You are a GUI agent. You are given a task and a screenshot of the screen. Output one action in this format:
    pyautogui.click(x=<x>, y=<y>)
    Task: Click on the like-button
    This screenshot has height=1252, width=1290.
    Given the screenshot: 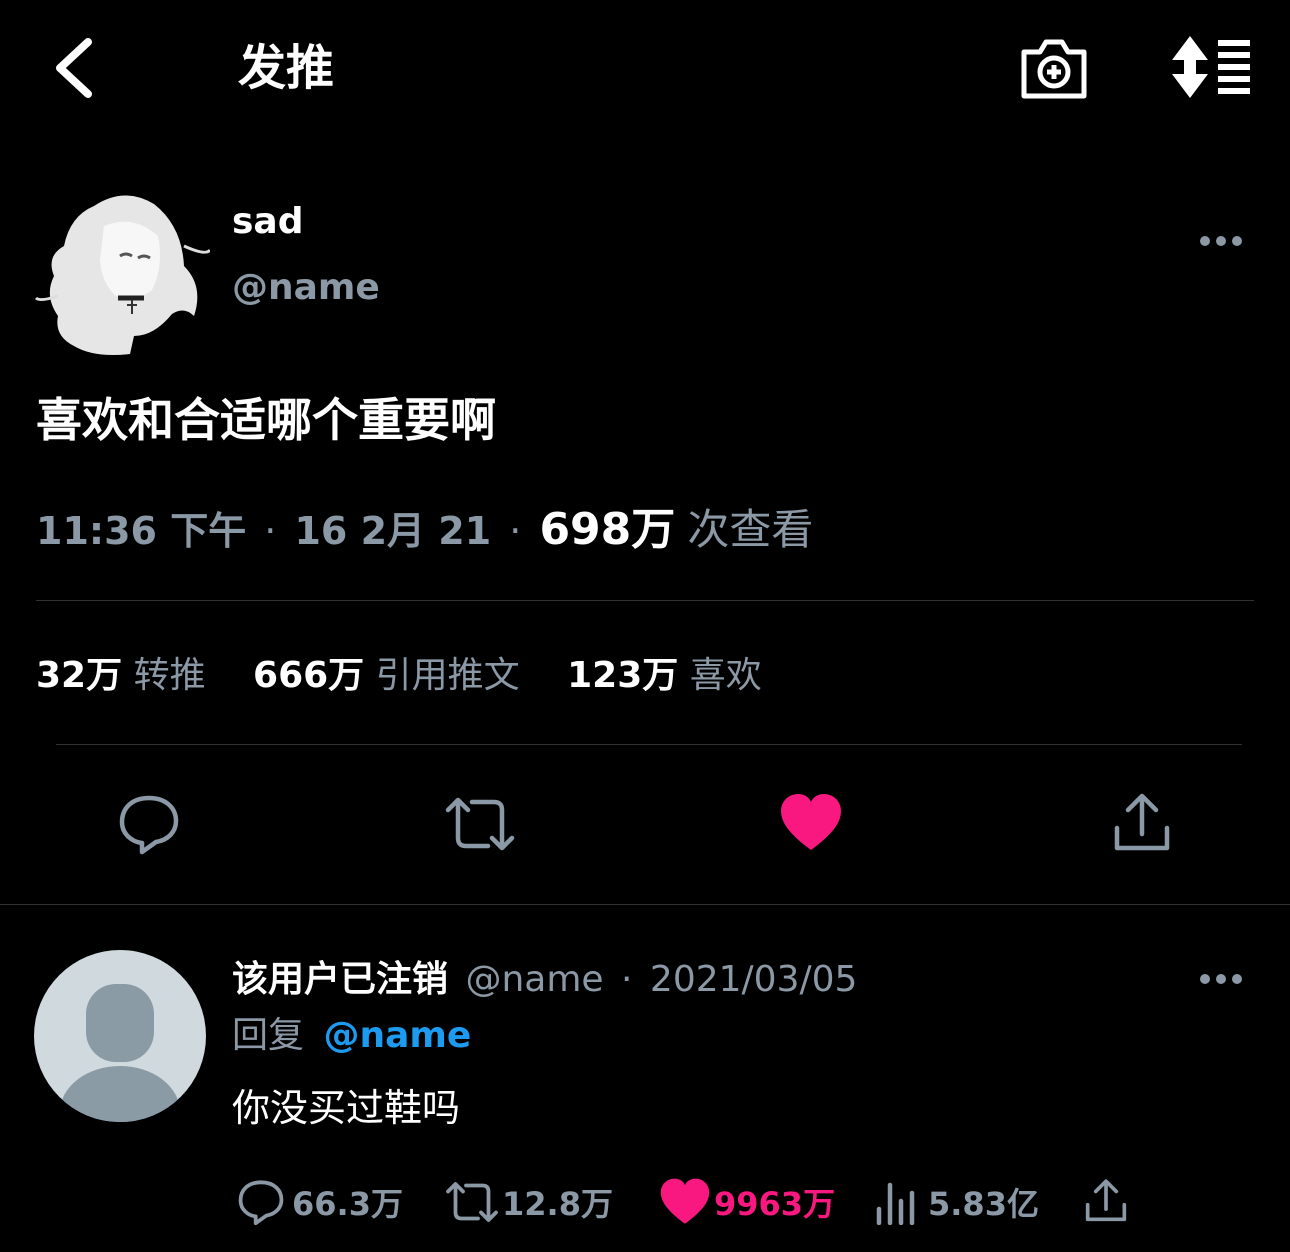 What is the action you would take?
    pyautogui.click(x=811, y=823)
    